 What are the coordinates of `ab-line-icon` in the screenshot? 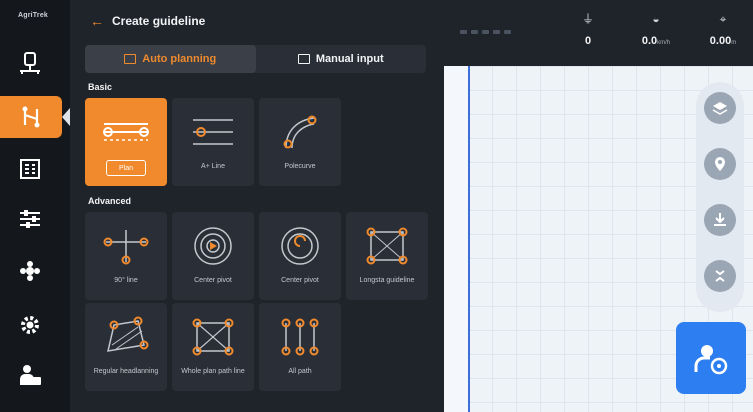 It's located at (126, 132).